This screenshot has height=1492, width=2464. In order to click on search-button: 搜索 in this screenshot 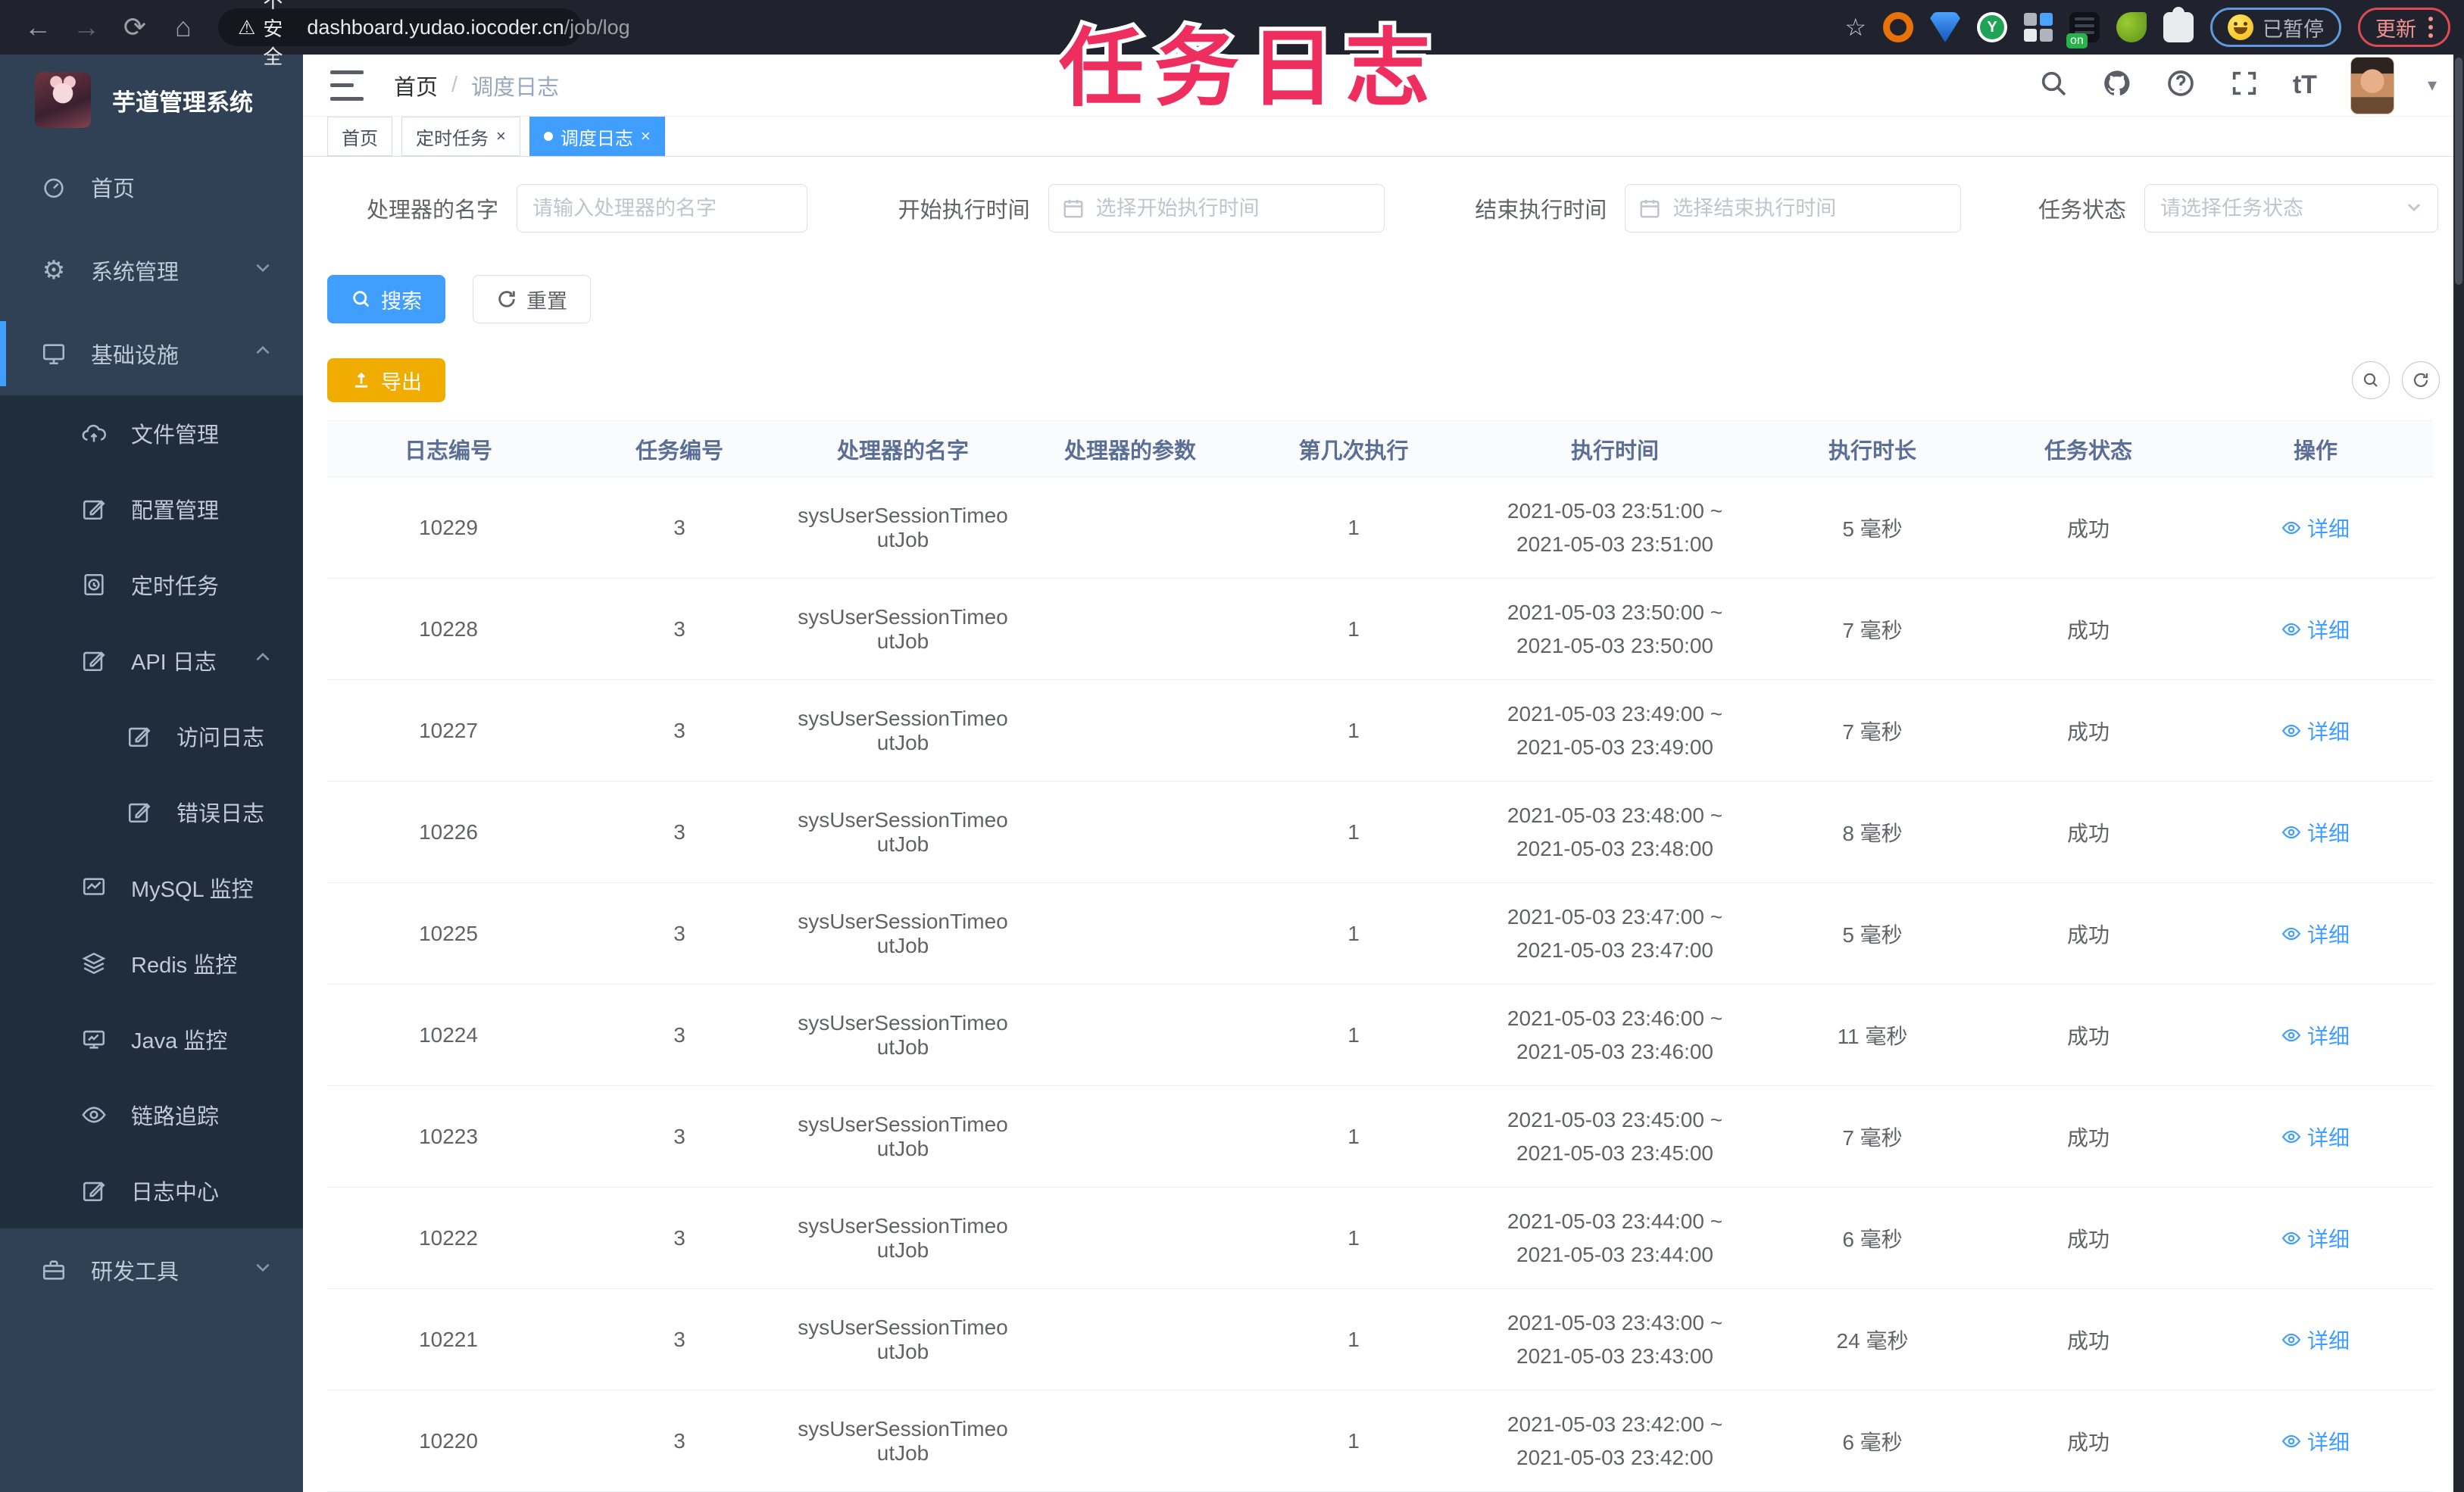, I will do `click(386, 299)`.